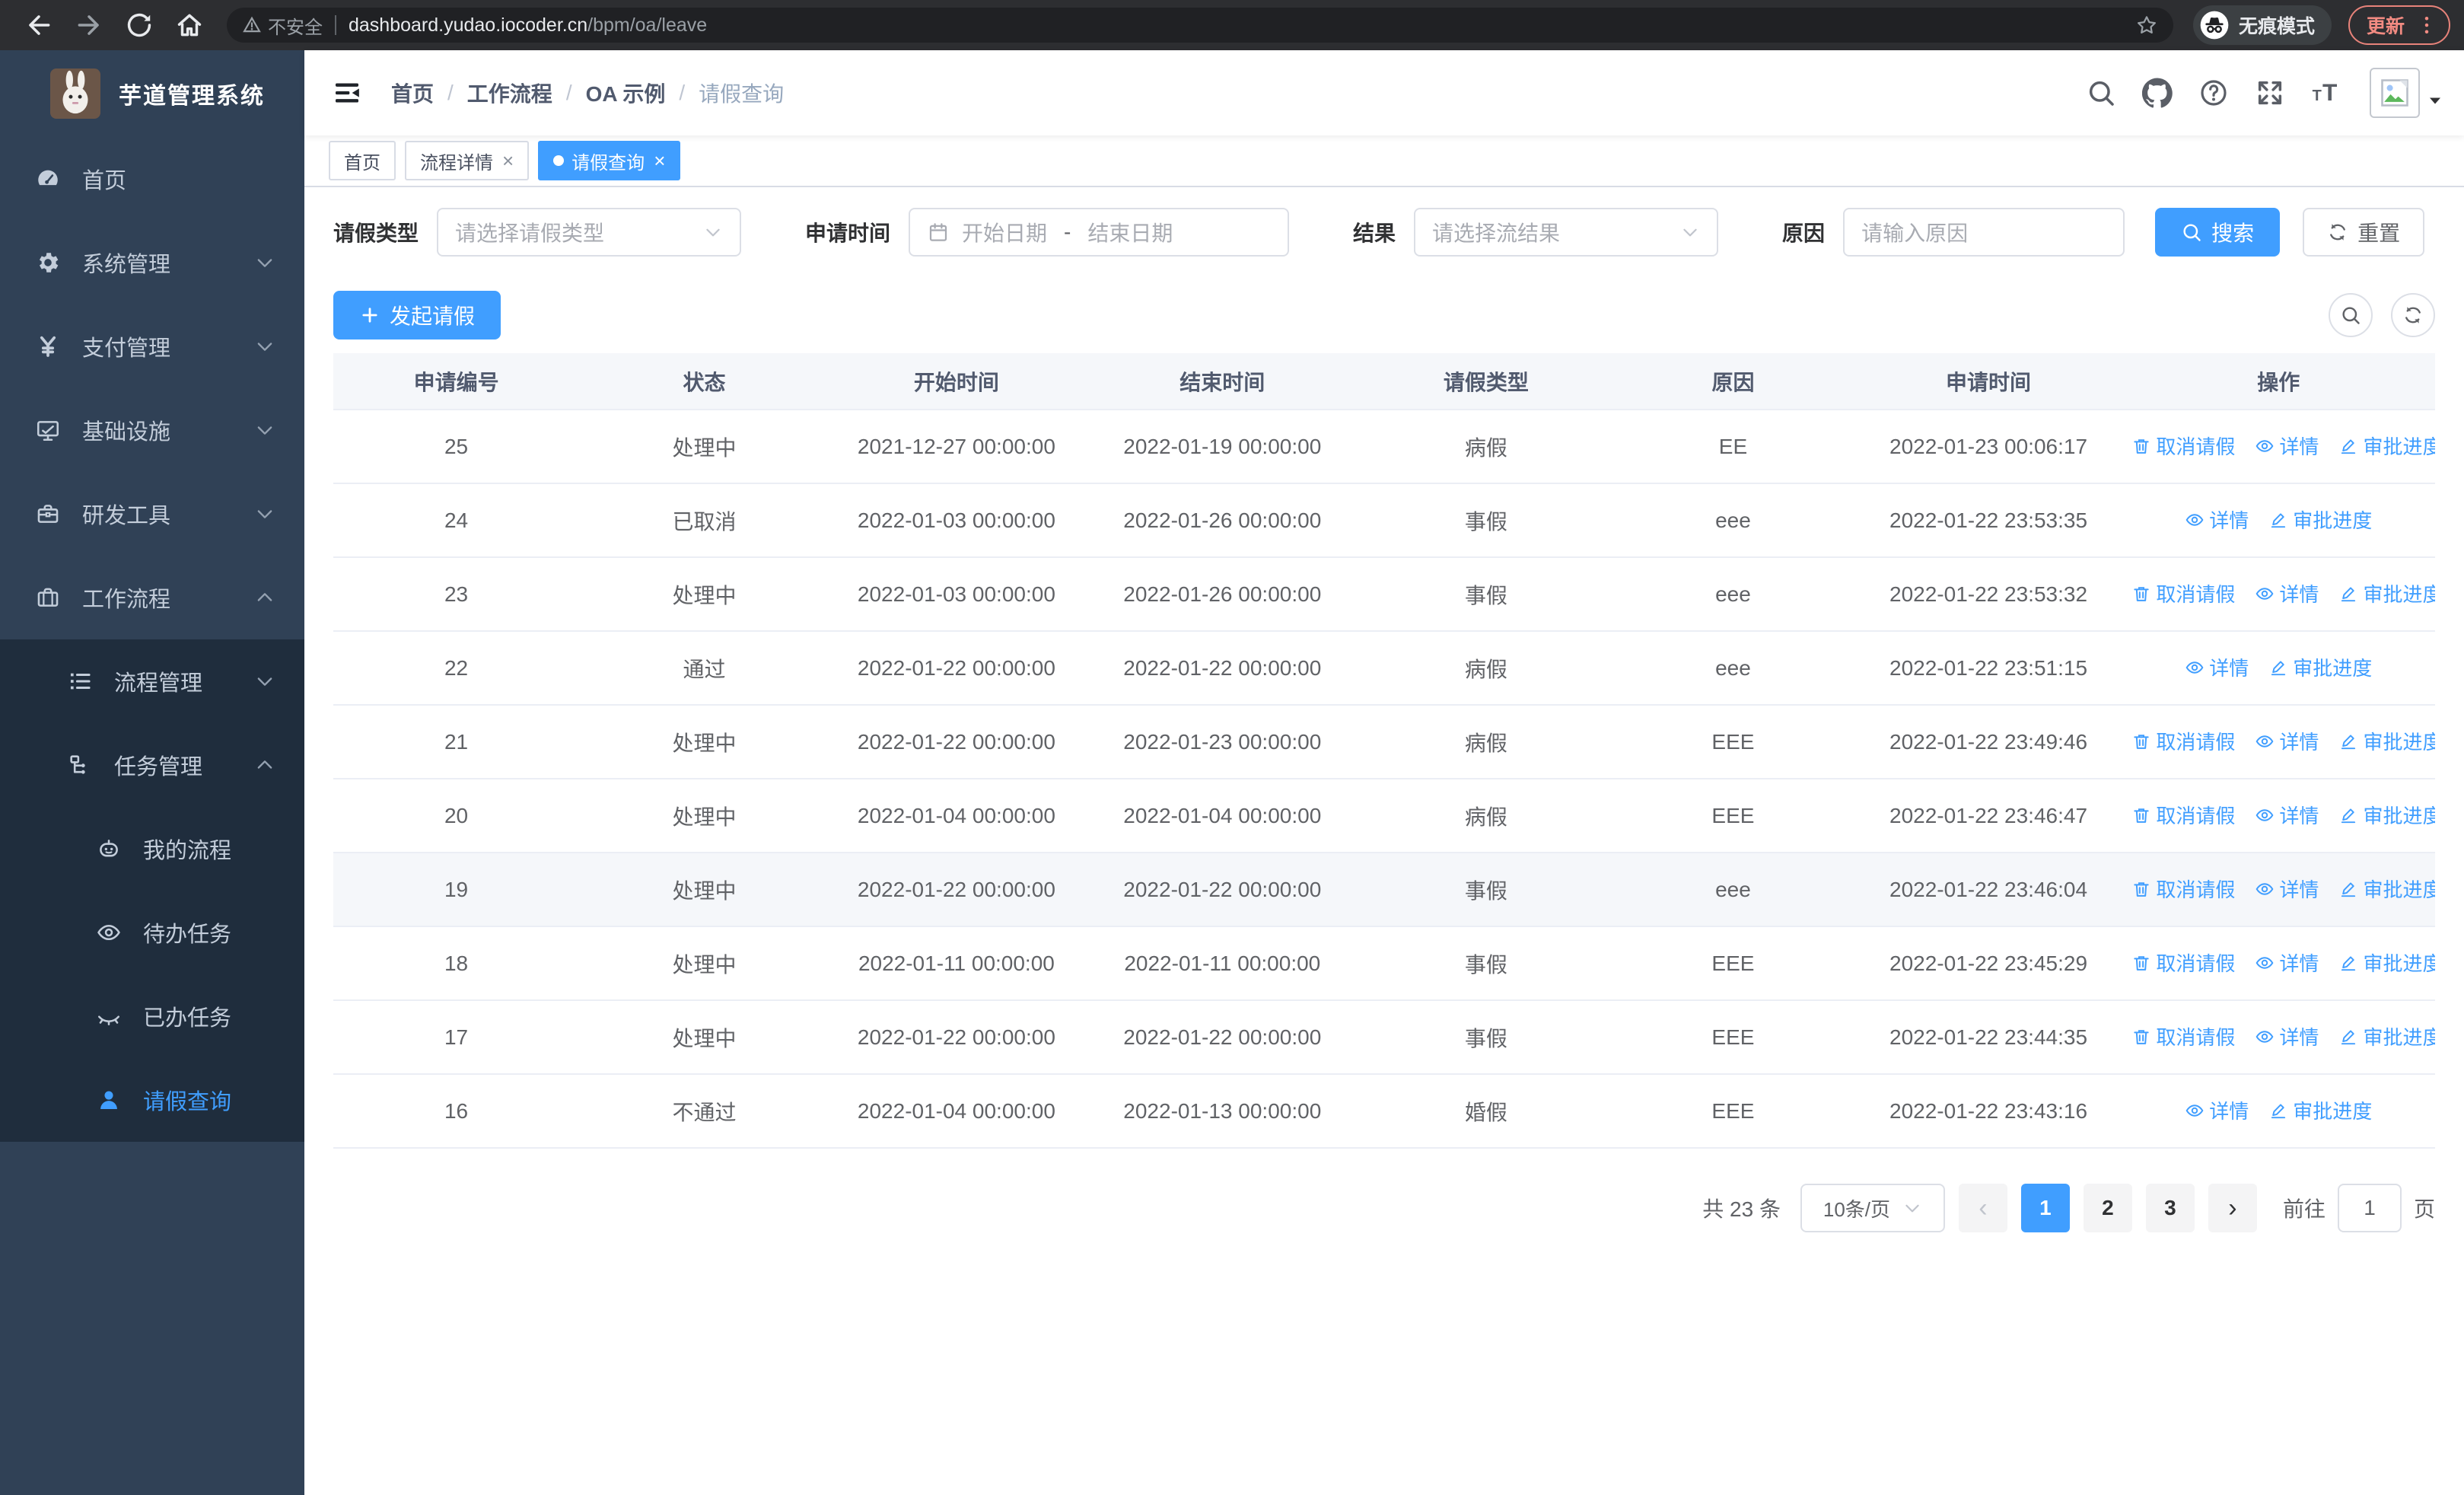 This screenshot has width=2464, height=1495. What do you see at coordinates (189, 26) in the screenshot?
I see `home-icon` at bounding box center [189, 26].